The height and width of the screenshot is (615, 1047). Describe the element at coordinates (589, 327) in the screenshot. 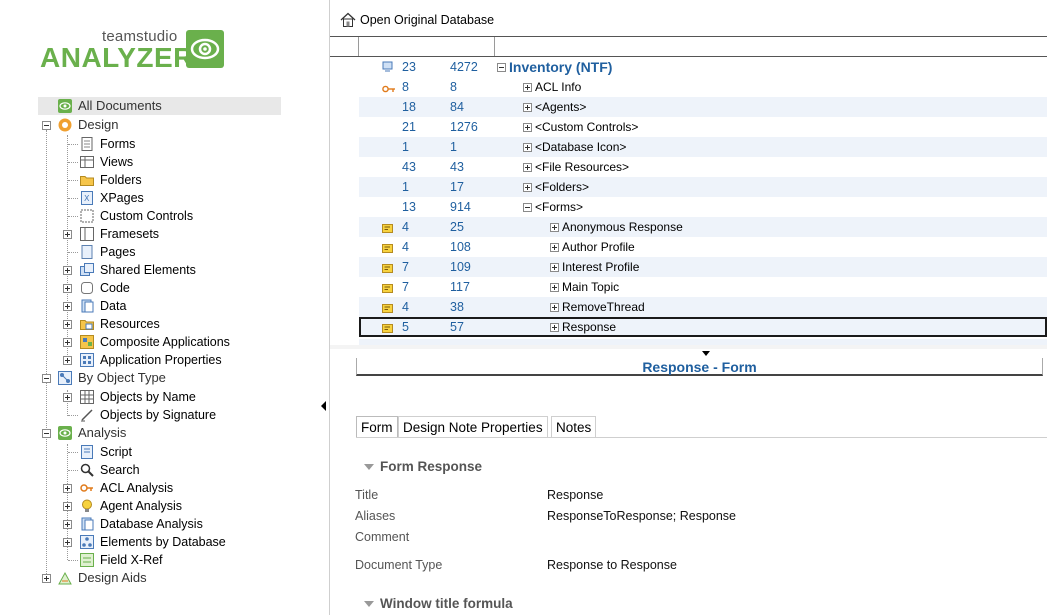

I see `row-label: Response` at that location.